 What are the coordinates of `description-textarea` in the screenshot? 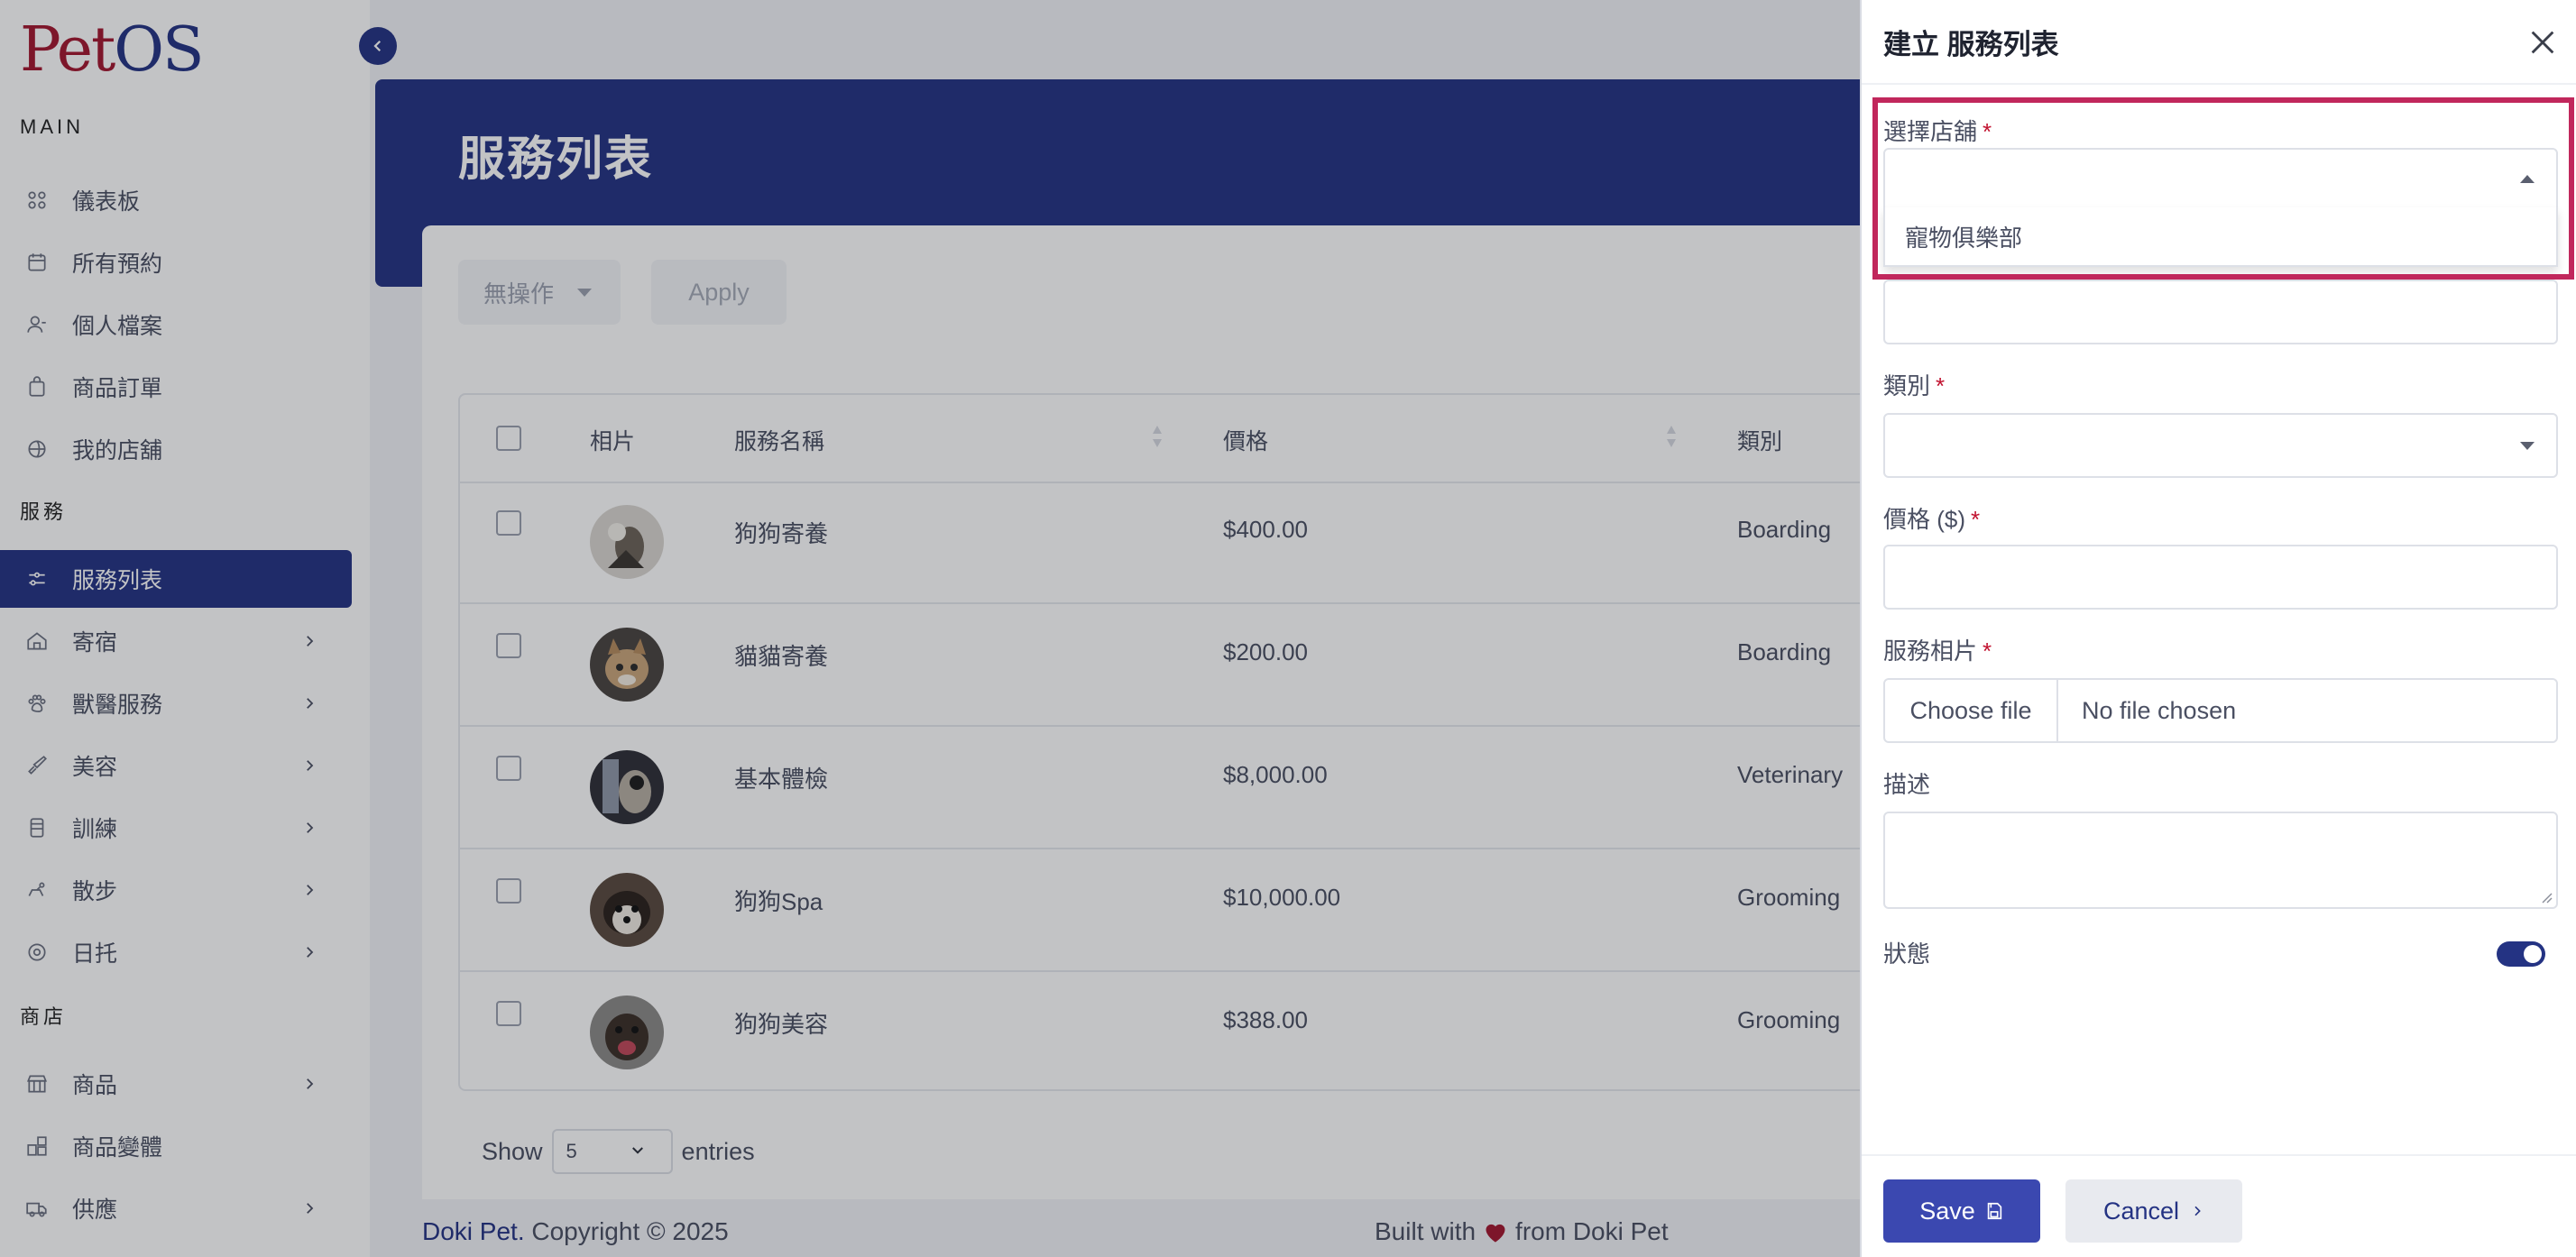 It's located at (2220, 860).